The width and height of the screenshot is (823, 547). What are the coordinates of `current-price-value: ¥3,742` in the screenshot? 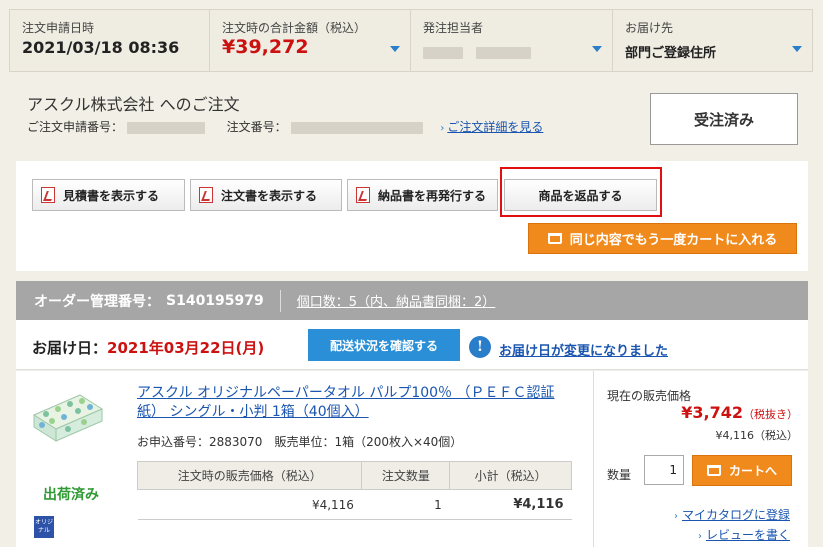 It's located at (712, 412).